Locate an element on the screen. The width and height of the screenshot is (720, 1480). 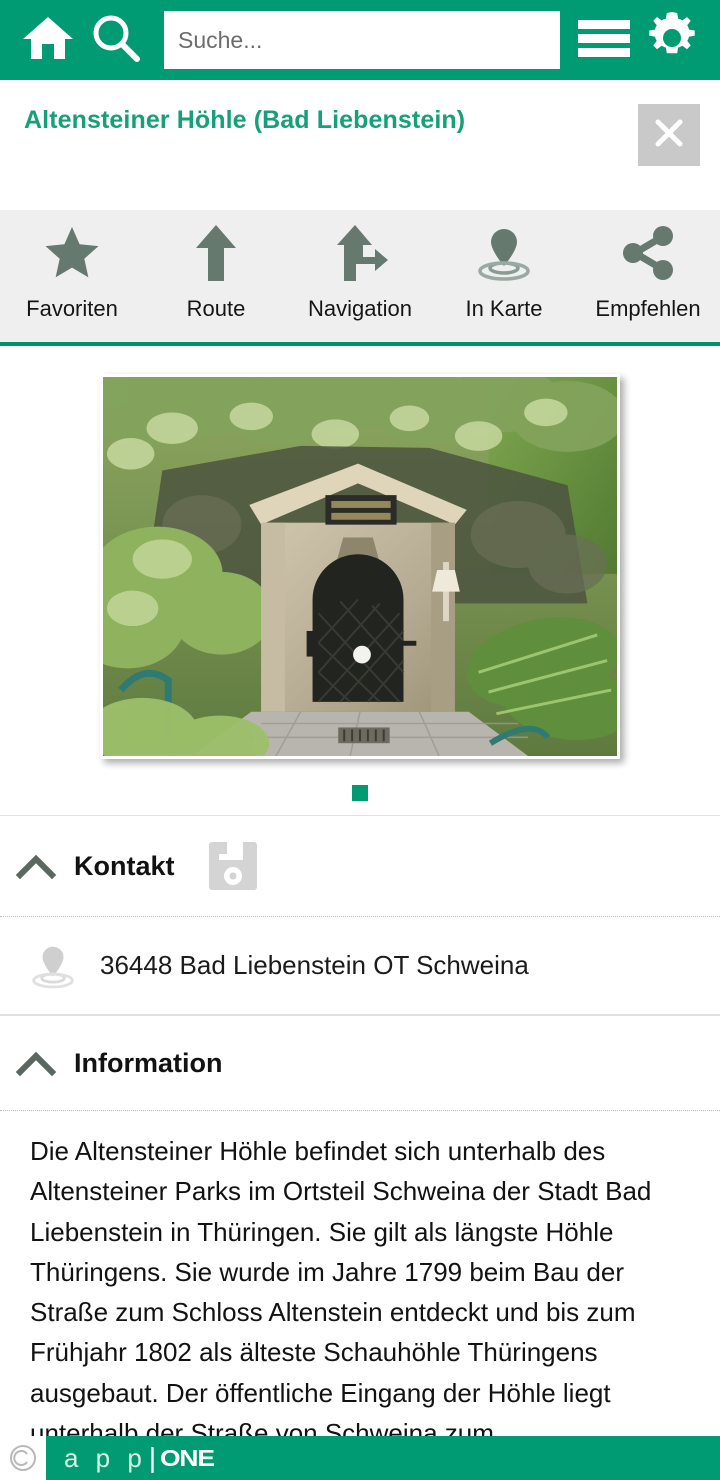
action-favoriten: Favoriten is located at coordinates (72, 279).